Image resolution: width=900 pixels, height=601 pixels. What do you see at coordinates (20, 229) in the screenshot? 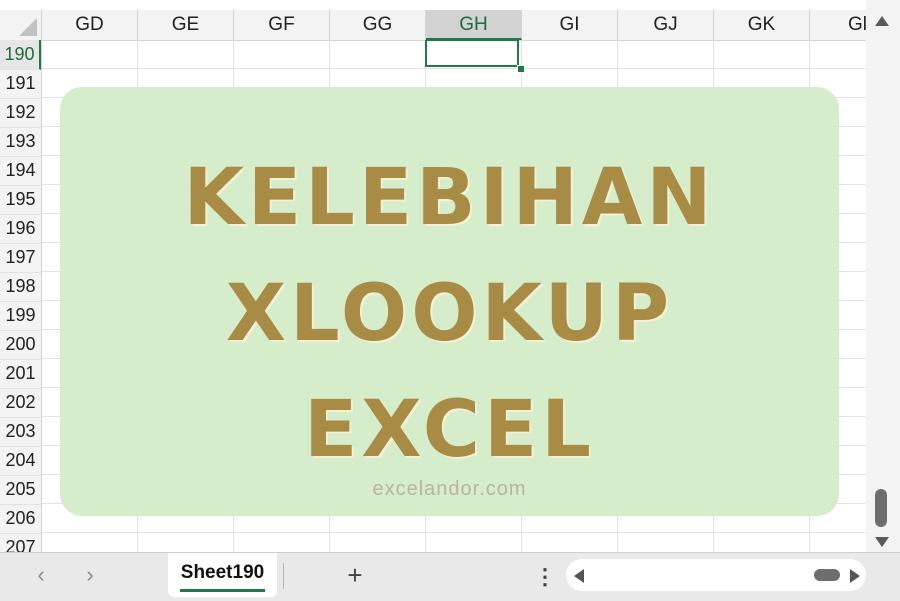
I see `row-header-196: 196` at bounding box center [20, 229].